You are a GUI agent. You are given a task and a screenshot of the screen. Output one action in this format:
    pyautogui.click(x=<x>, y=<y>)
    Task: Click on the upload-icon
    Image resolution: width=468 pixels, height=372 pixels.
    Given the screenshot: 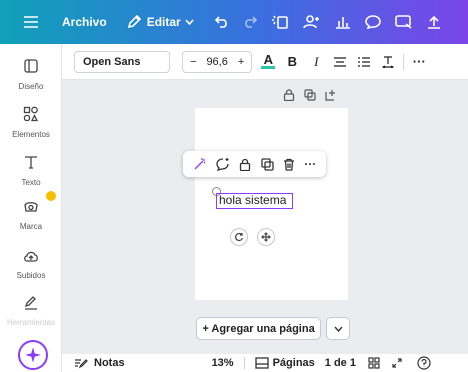 What is the action you would take?
    pyautogui.click(x=434, y=22)
    